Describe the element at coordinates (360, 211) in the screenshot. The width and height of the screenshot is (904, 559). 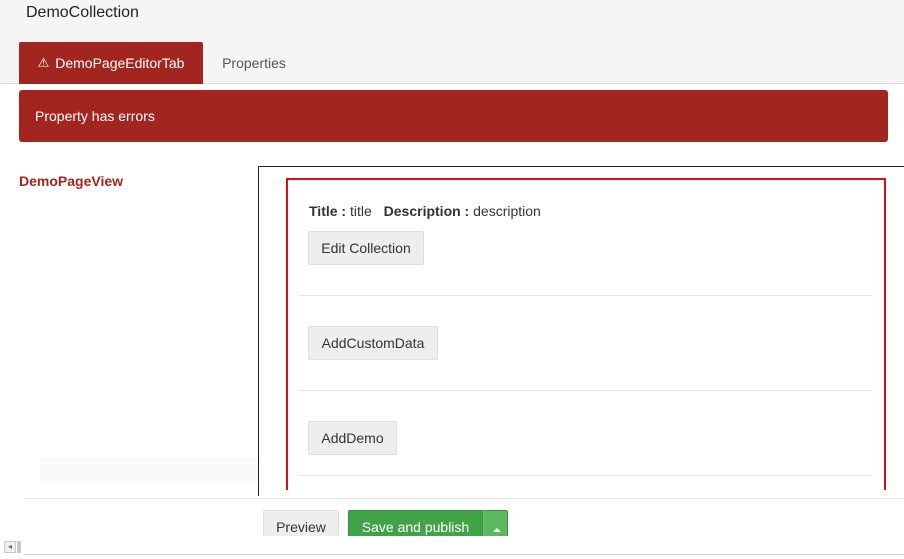
I see `title-value: title` at that location.